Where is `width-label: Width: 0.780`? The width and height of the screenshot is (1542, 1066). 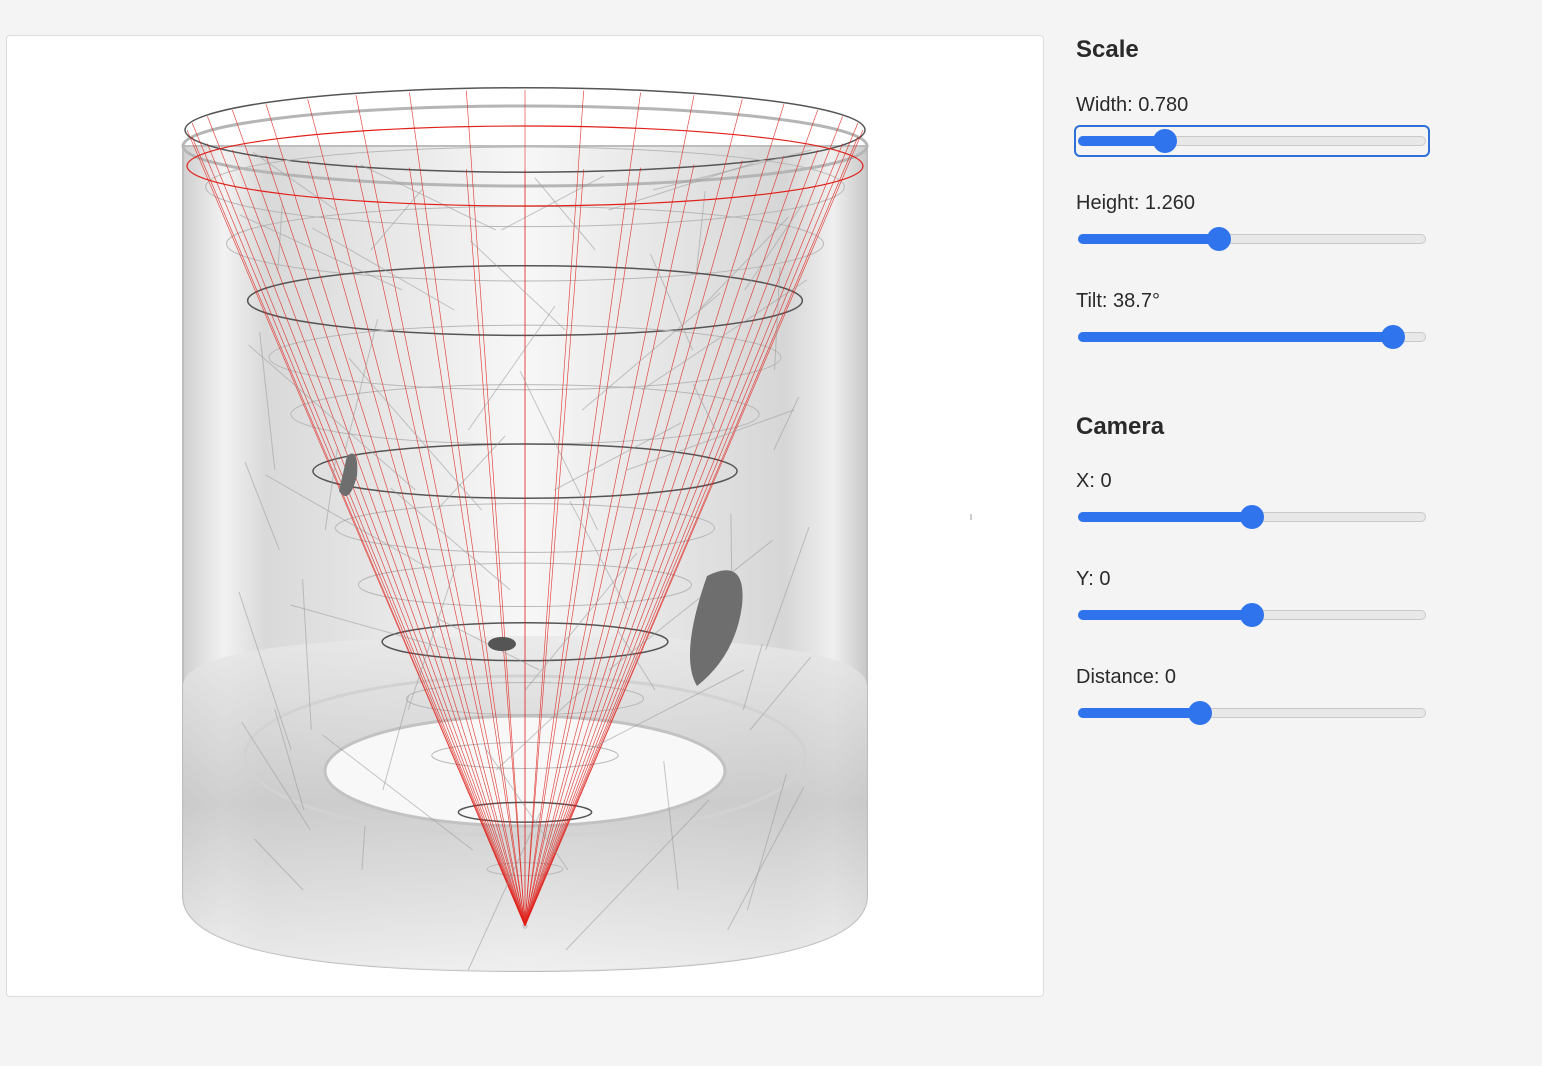
width-label: Width: 0.780 is located at coordinates (1132, 105).